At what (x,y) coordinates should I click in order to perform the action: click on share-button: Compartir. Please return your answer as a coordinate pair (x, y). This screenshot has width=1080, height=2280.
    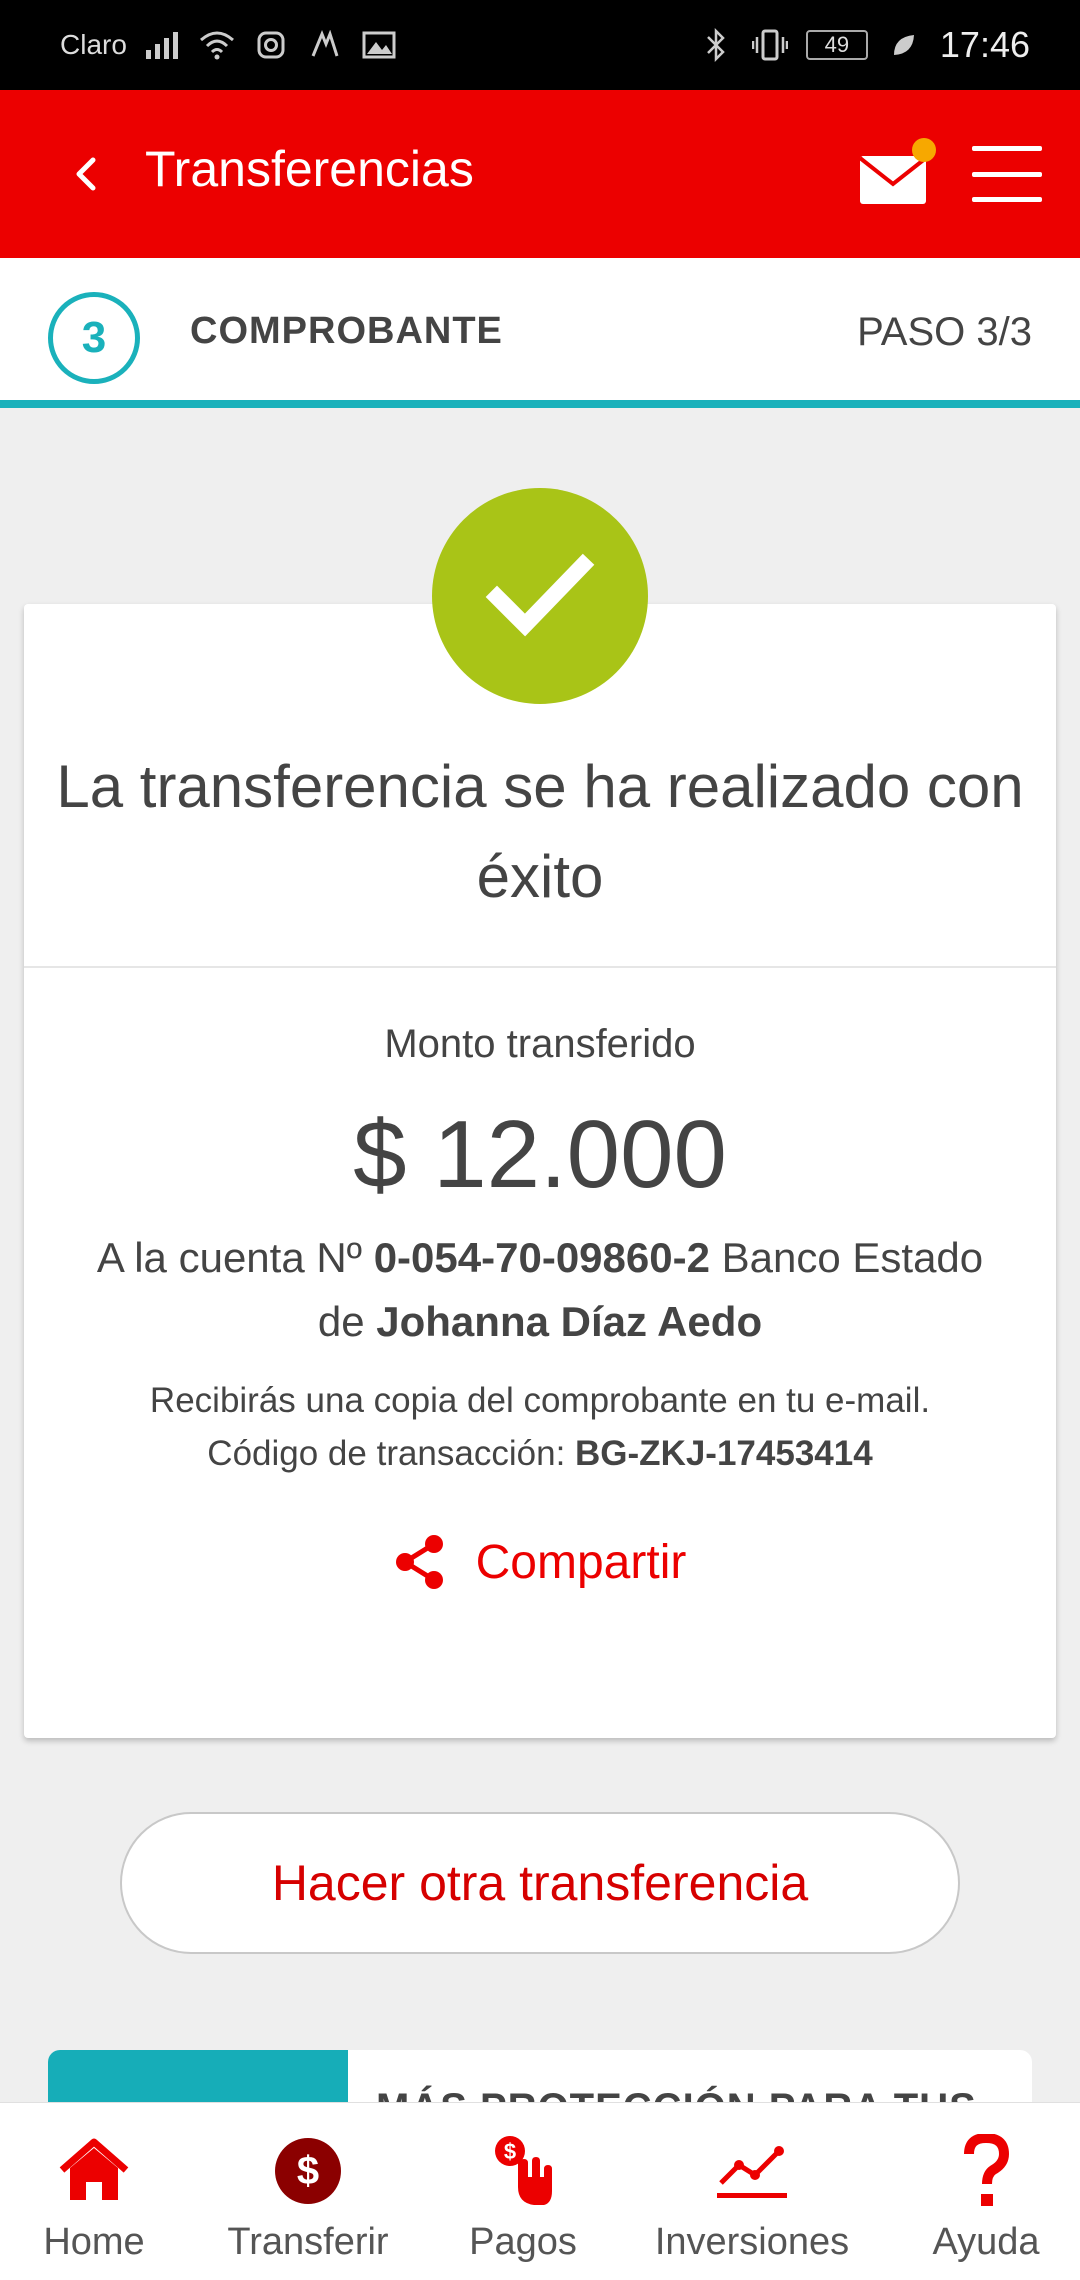
    Looking at the image, I should click on (540, 1562).